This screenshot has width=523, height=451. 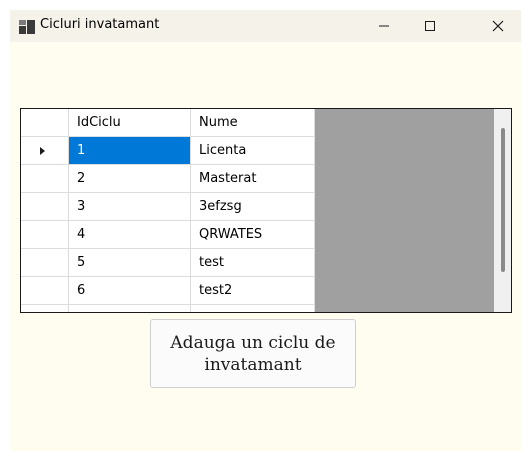 I want to click on close-button, so click(x=498, y=26).